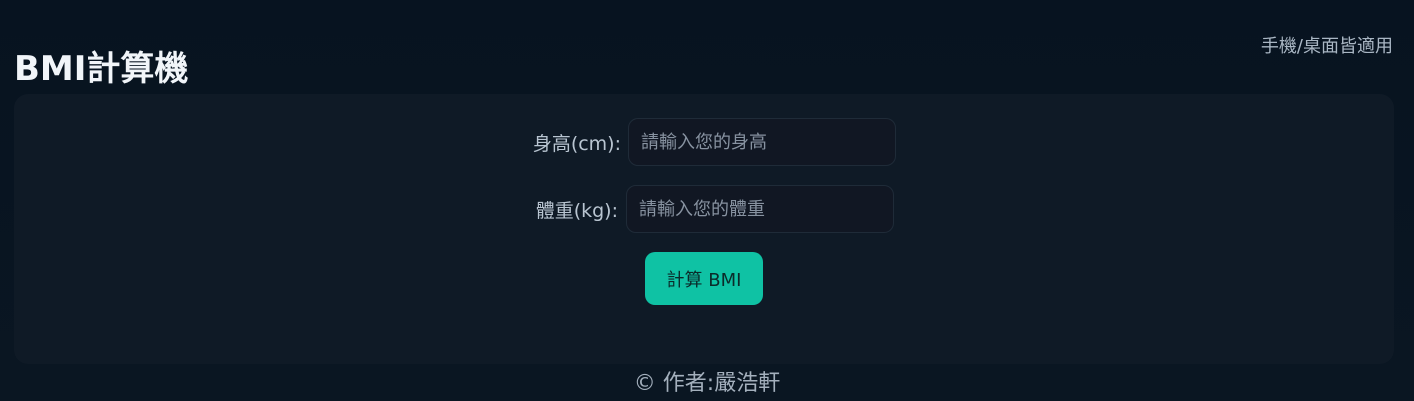  Describe the element at coordinates (704, 278) in the screenshot. I see `calculate-bmi-button: 計算 BMI` at that location.